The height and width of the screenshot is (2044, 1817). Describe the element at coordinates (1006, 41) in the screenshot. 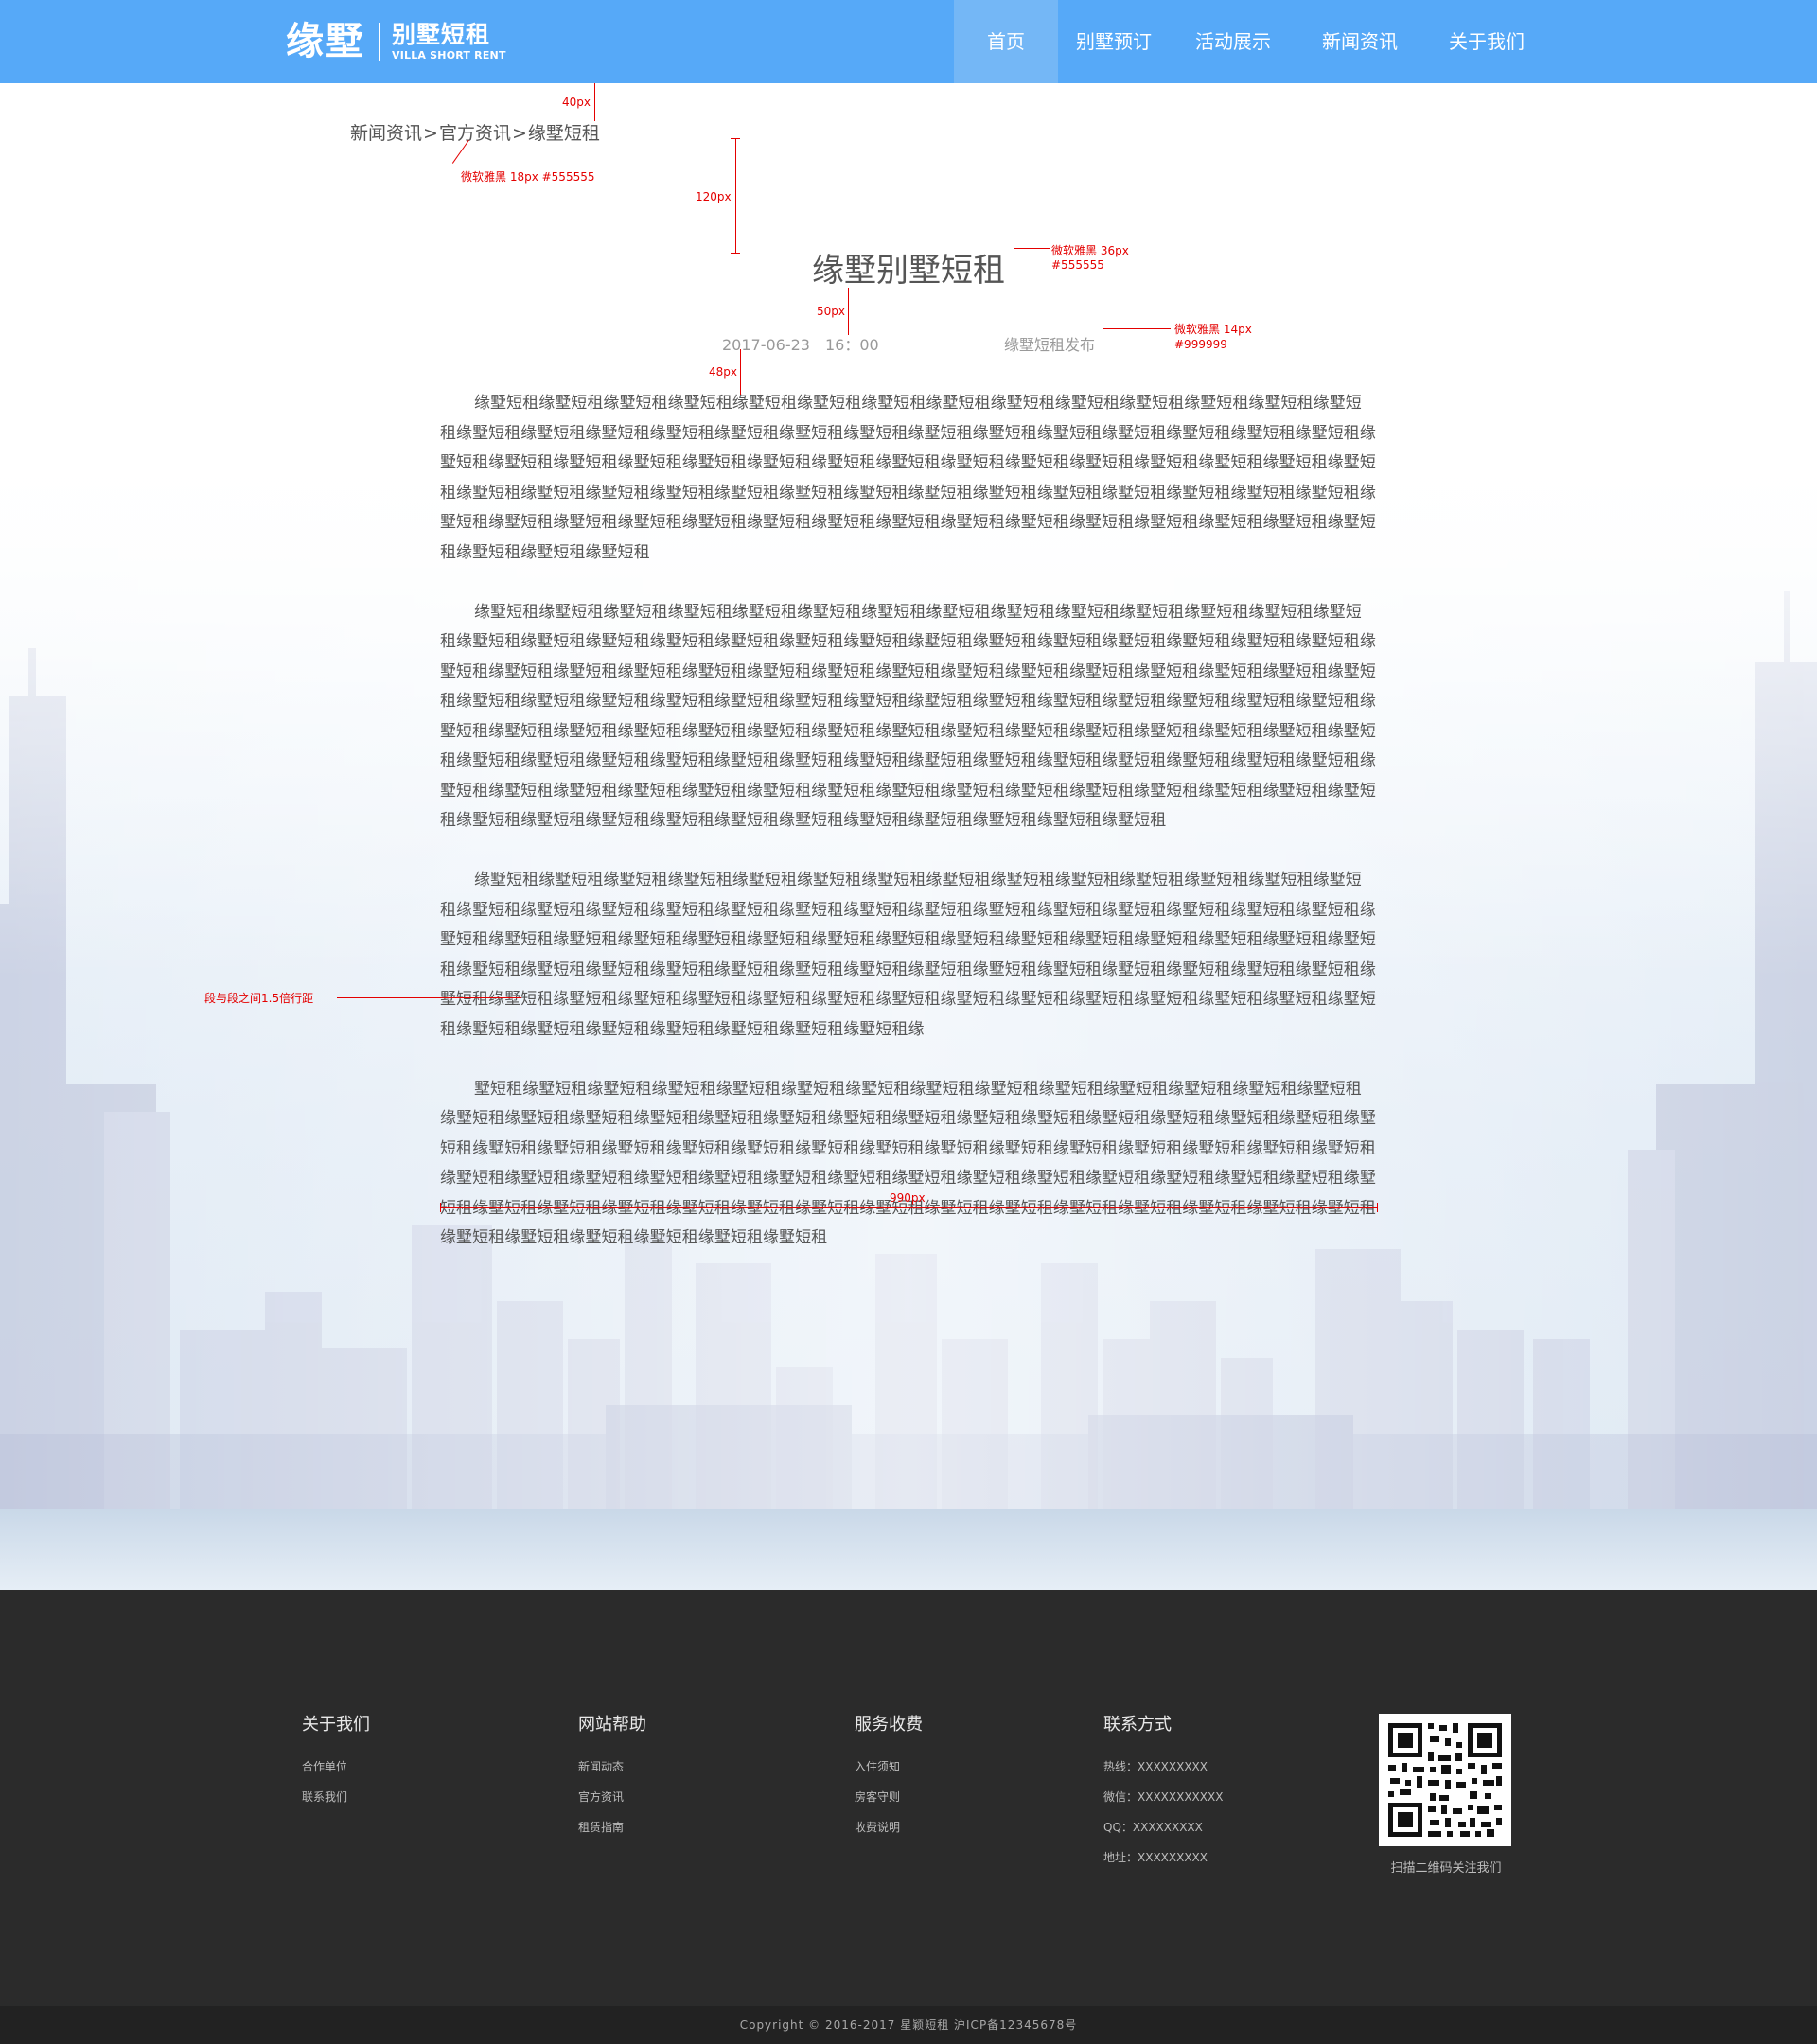

I see `nav-item-home: 首页` at that location.